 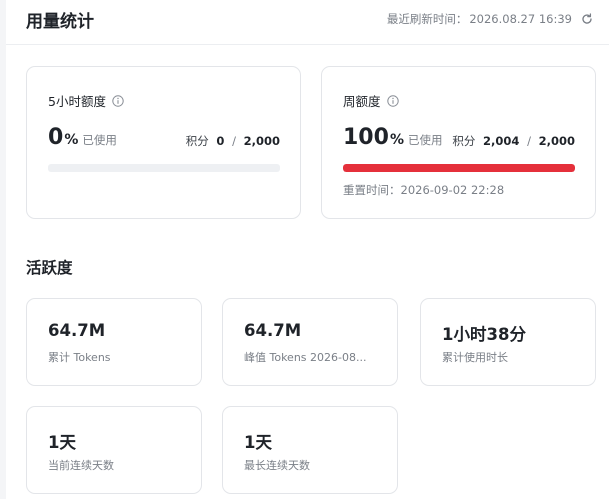 I want to click on stat-card-total-usage-time: 1小时38分 累计使用时长, so click(x=508, y=342).